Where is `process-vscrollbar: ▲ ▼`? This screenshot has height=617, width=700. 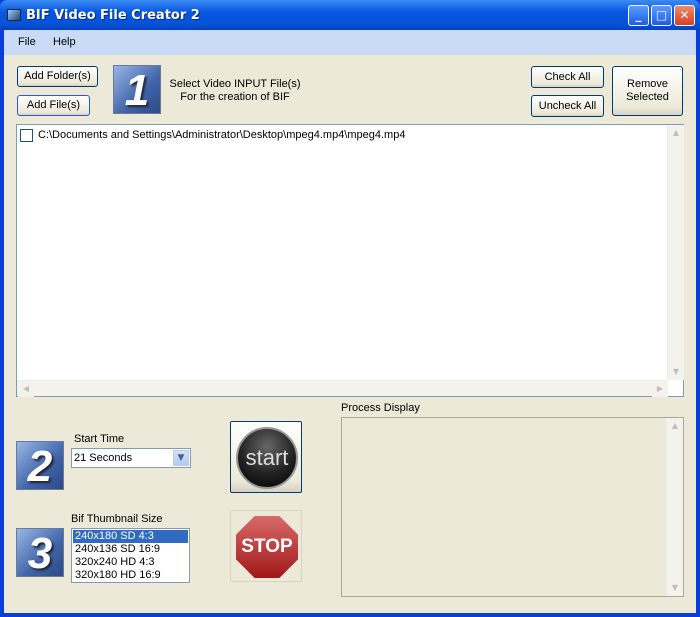 process-vscrollbar: ▲ ▼ is located at coordinates (674, 507).